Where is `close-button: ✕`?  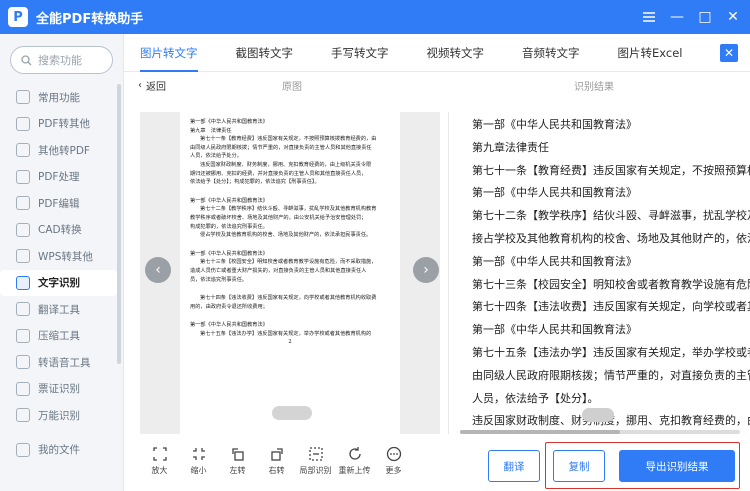
close-button: ✕ is located at coordinates (733, 17).